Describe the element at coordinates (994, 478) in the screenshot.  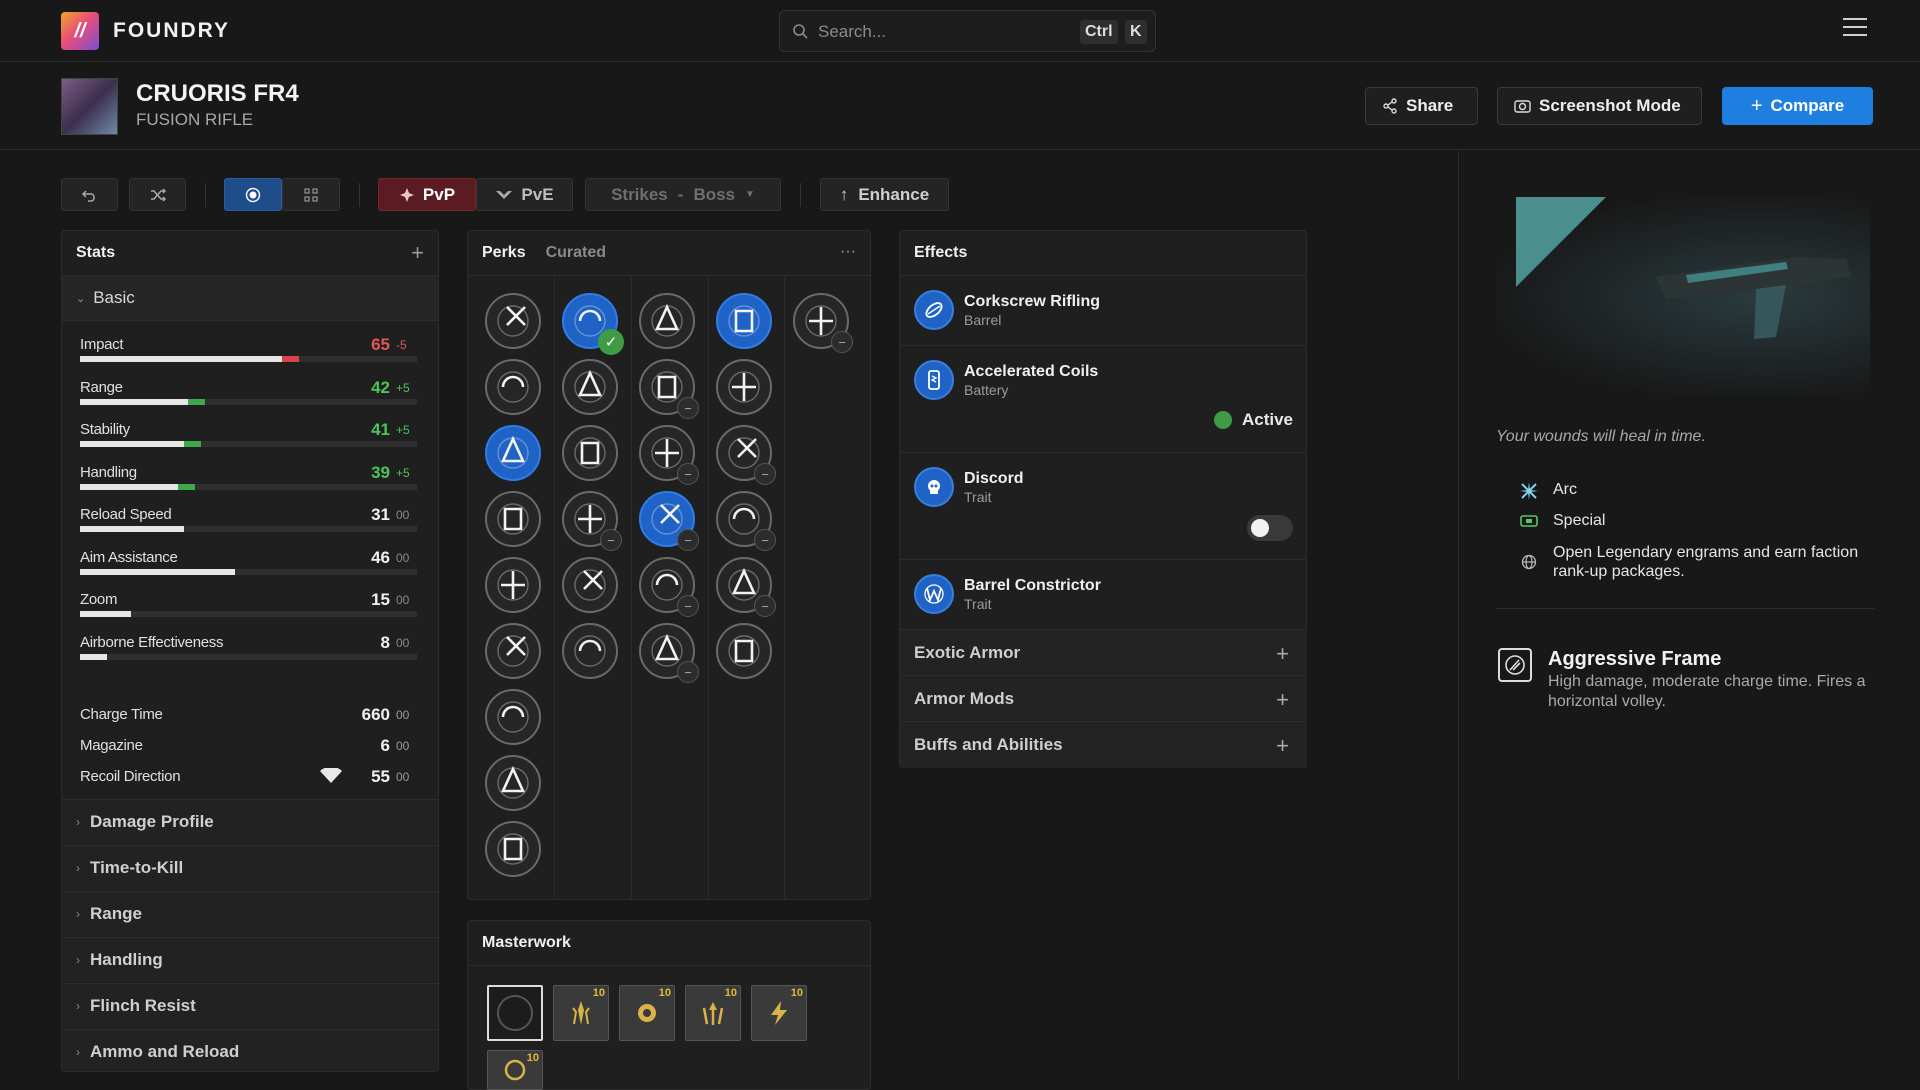
I see `effect-name: Discord` at that location.